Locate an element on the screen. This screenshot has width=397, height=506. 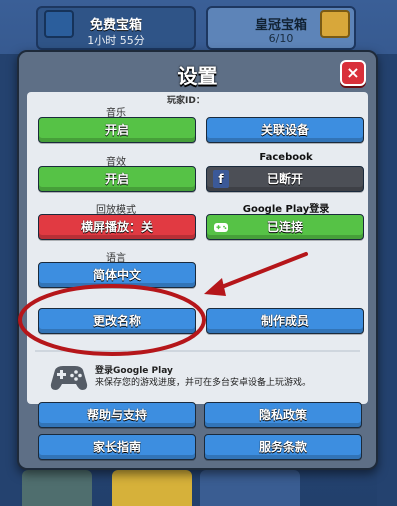
help-support-button: 帮助与支持 is located at coordinates (117, 415).